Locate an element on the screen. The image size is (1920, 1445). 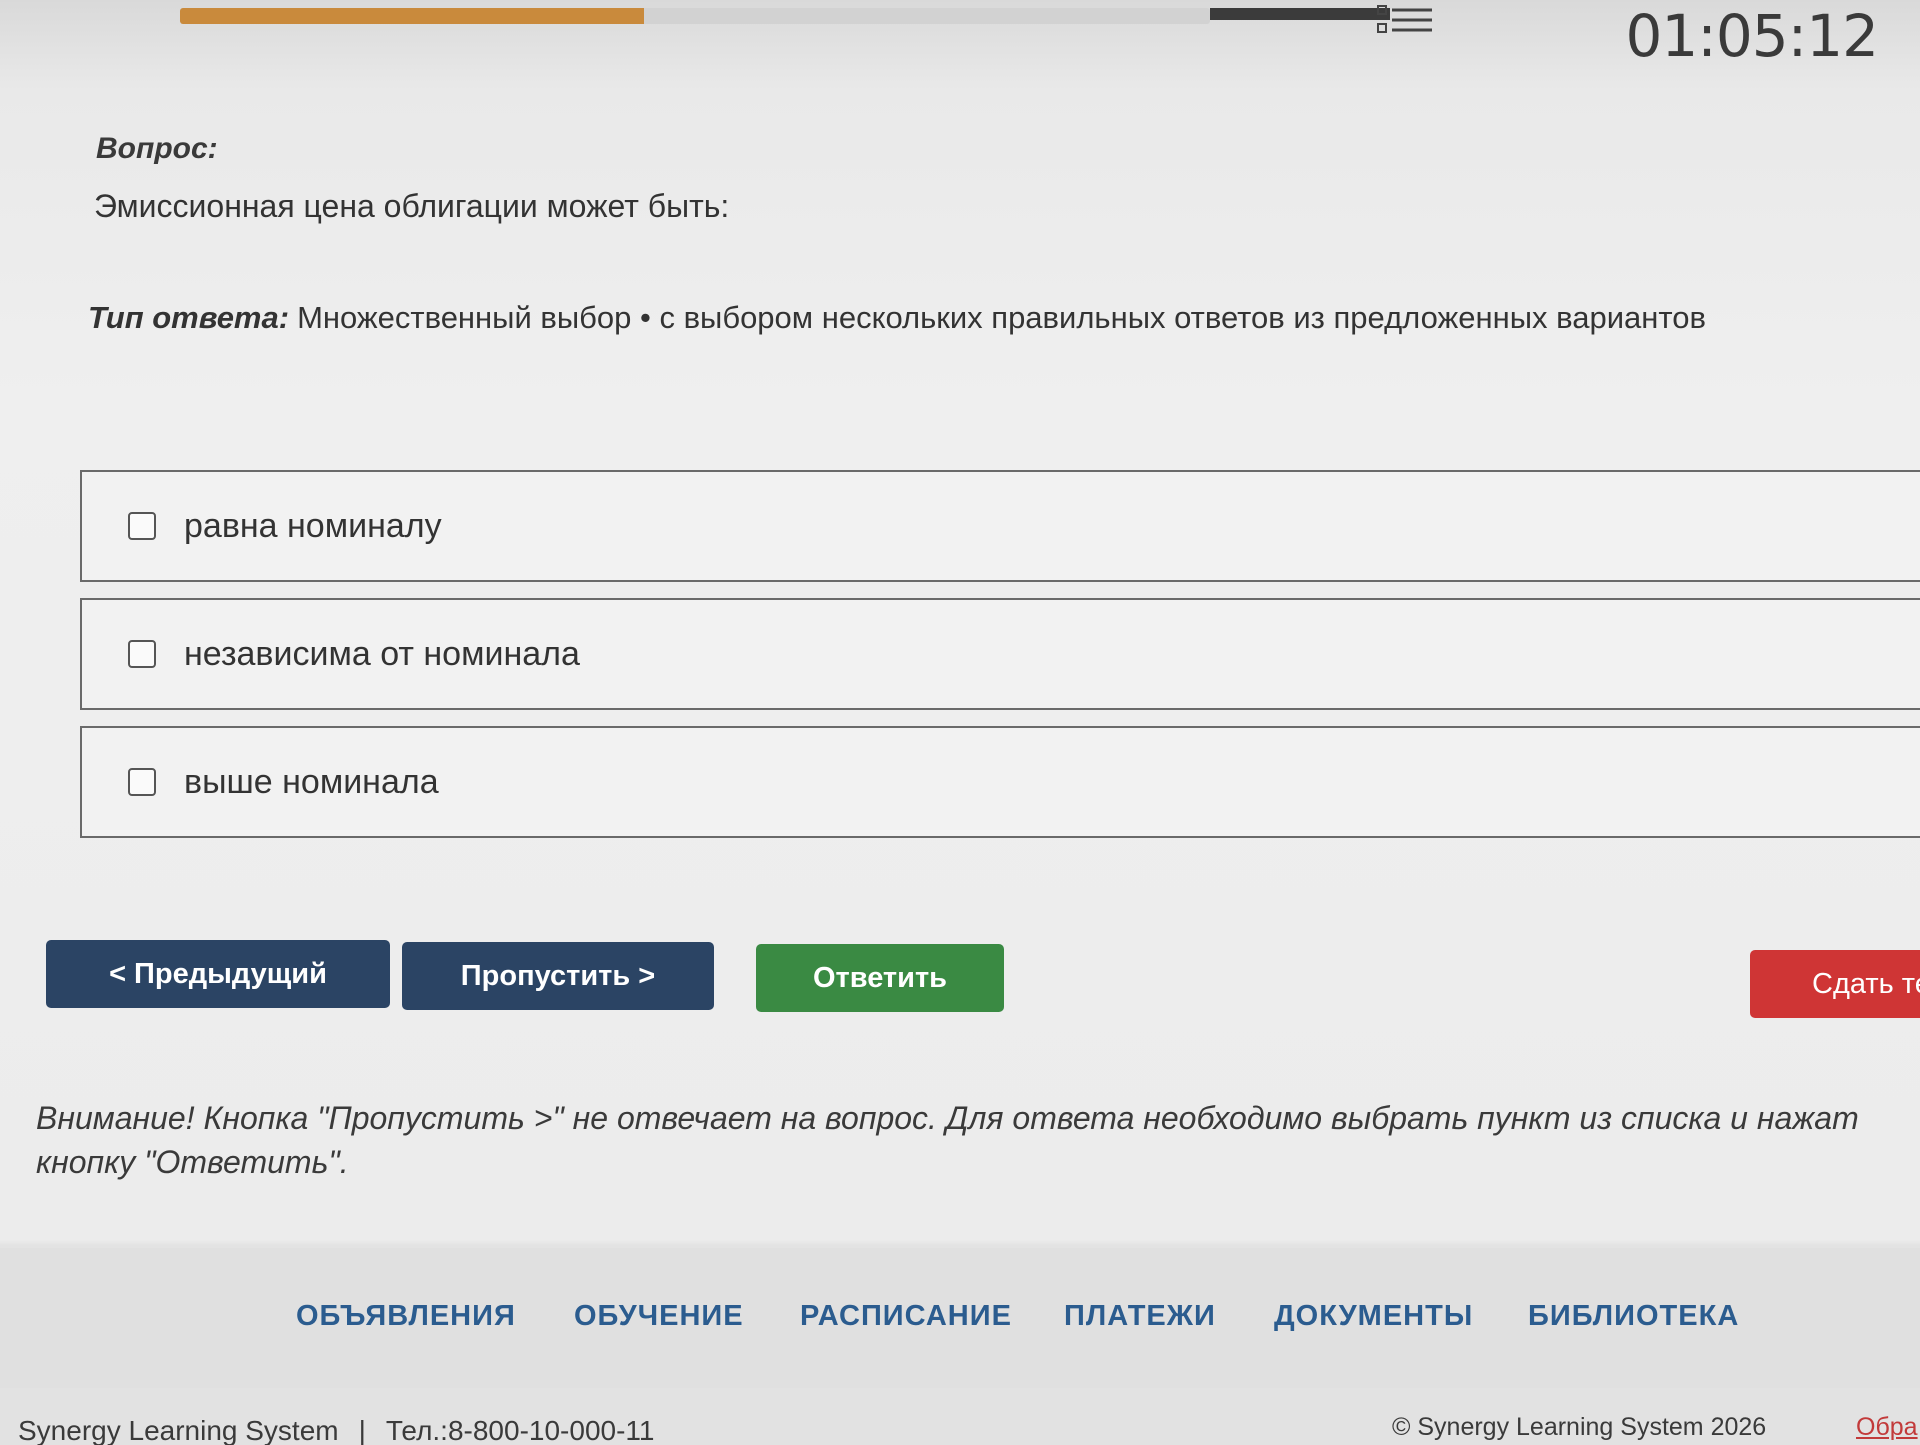
answer-option: выше номинала is located at coordinates (1000, 782).